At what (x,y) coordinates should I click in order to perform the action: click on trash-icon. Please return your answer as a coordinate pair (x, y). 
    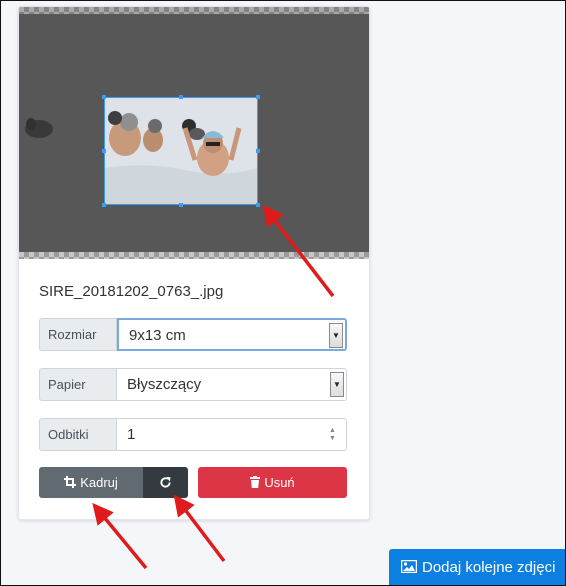
    Looking at the image, I should click on (255, 482).